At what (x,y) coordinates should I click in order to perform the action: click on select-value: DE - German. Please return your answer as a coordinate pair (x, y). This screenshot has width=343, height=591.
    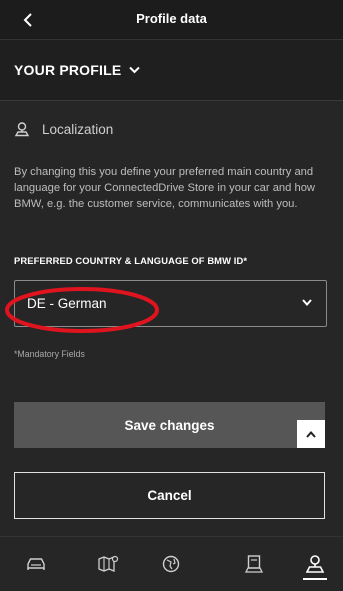
    Looking at the image, I should click on (67, 303).